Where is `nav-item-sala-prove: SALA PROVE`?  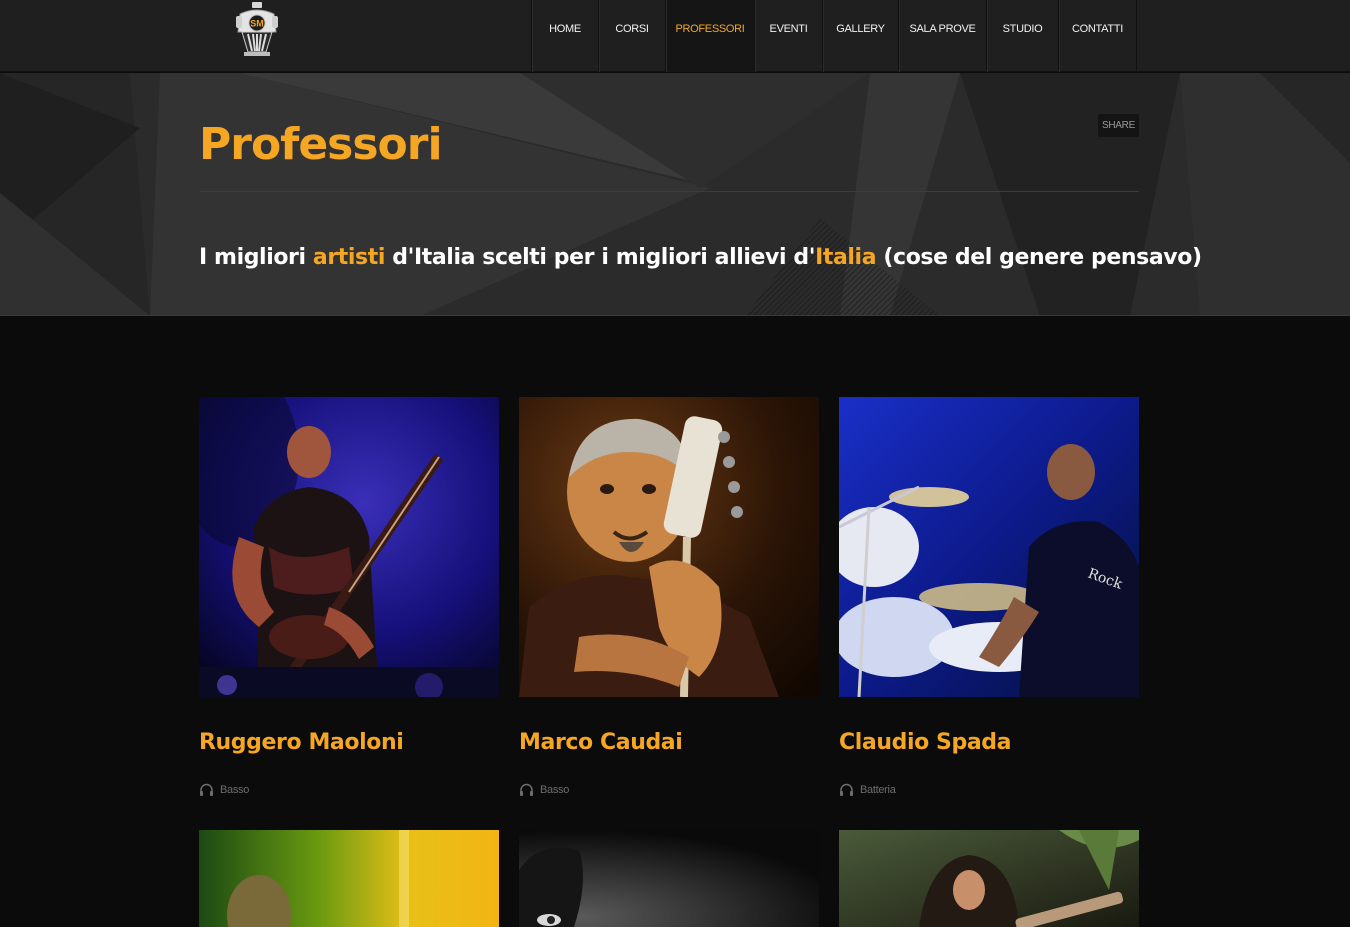
nav-item-sala-prove: SALA PROVE is located at coordinates (942, 36).